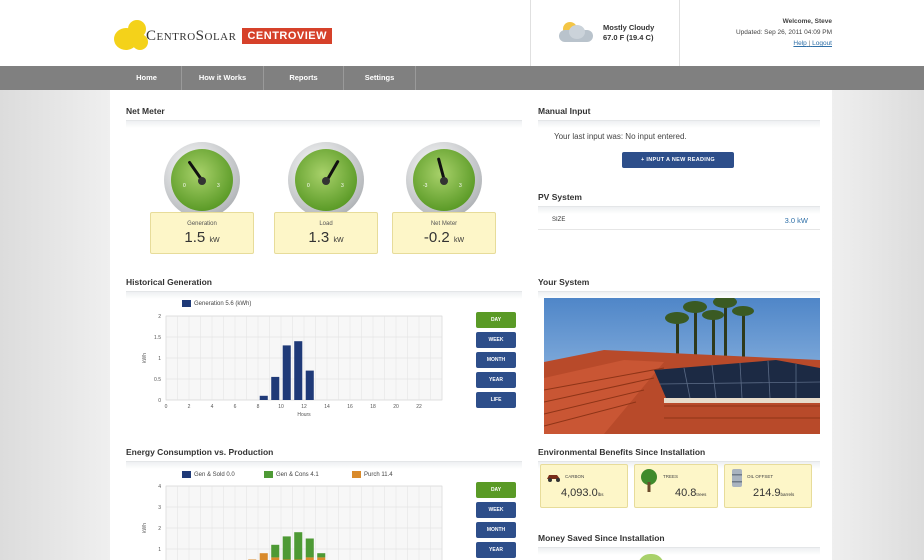  What do you see at coordinates (202, 200) in the screenshot?
I see `generation-gauge: 0 3 Generation 1.5 kW` at bounding box center [202, 200].